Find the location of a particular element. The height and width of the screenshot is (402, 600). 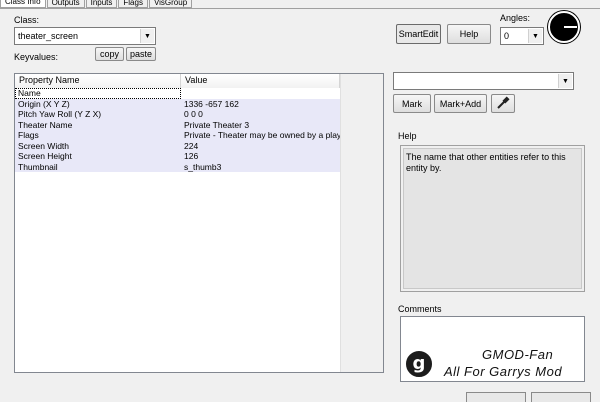

grid-header: Property Name Value is located at coordinates (199, 81).